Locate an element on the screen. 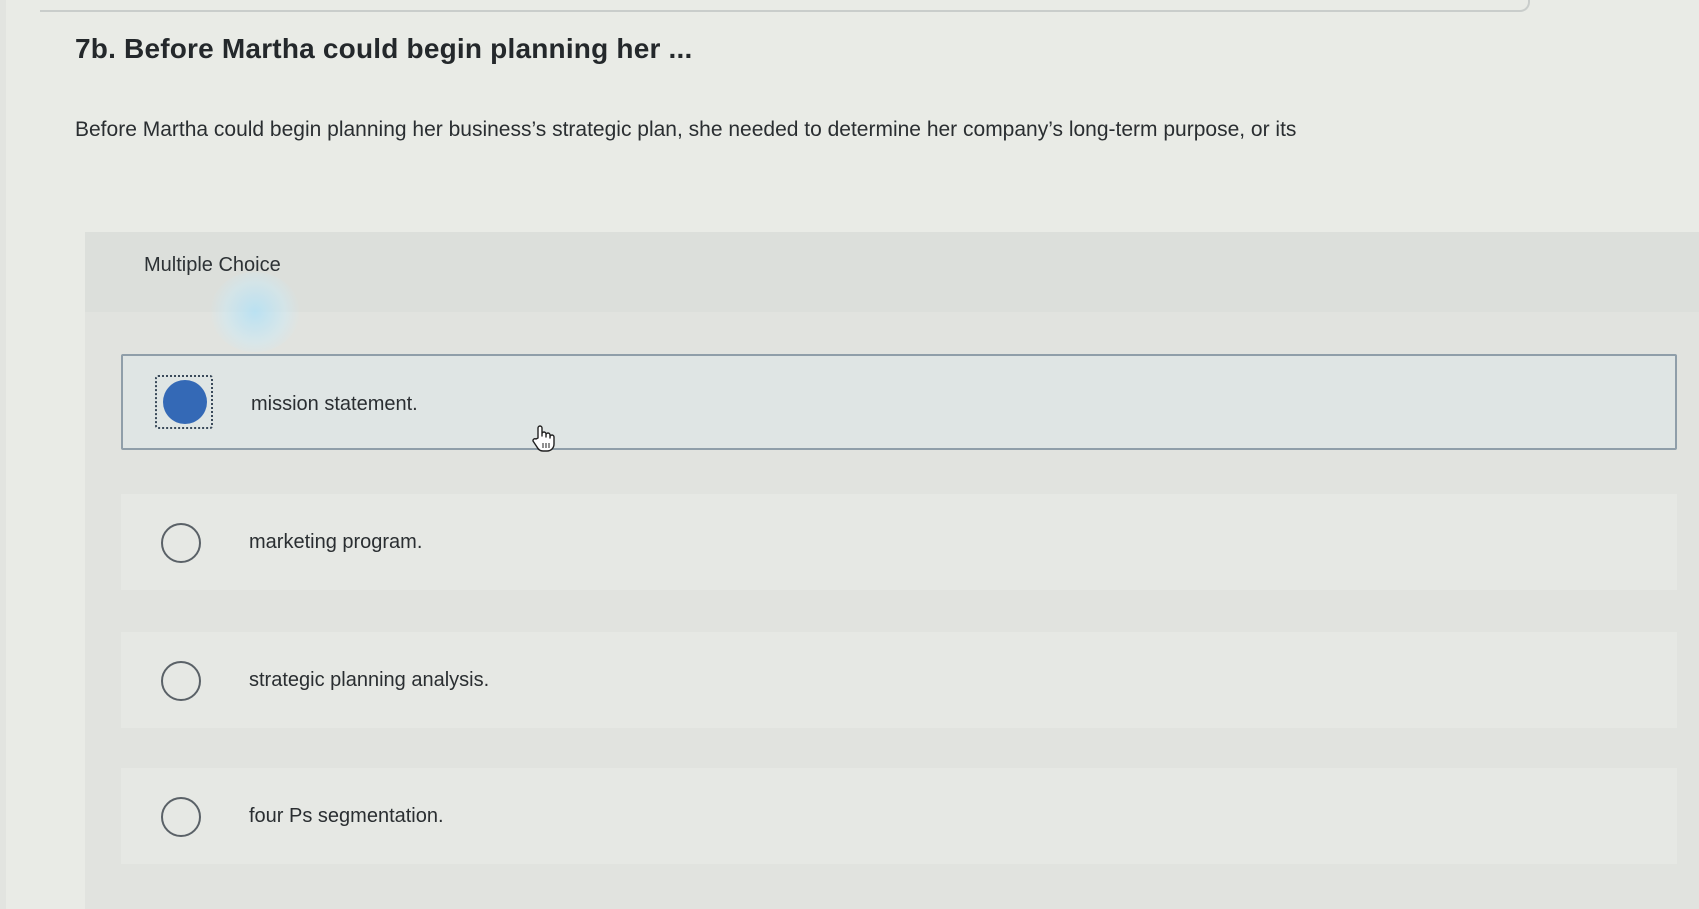 The width and height of the screenshot is (1699, 909). option-strategic-planning-analysis: strategic planning analysis. is located at coordinates (899, 680).